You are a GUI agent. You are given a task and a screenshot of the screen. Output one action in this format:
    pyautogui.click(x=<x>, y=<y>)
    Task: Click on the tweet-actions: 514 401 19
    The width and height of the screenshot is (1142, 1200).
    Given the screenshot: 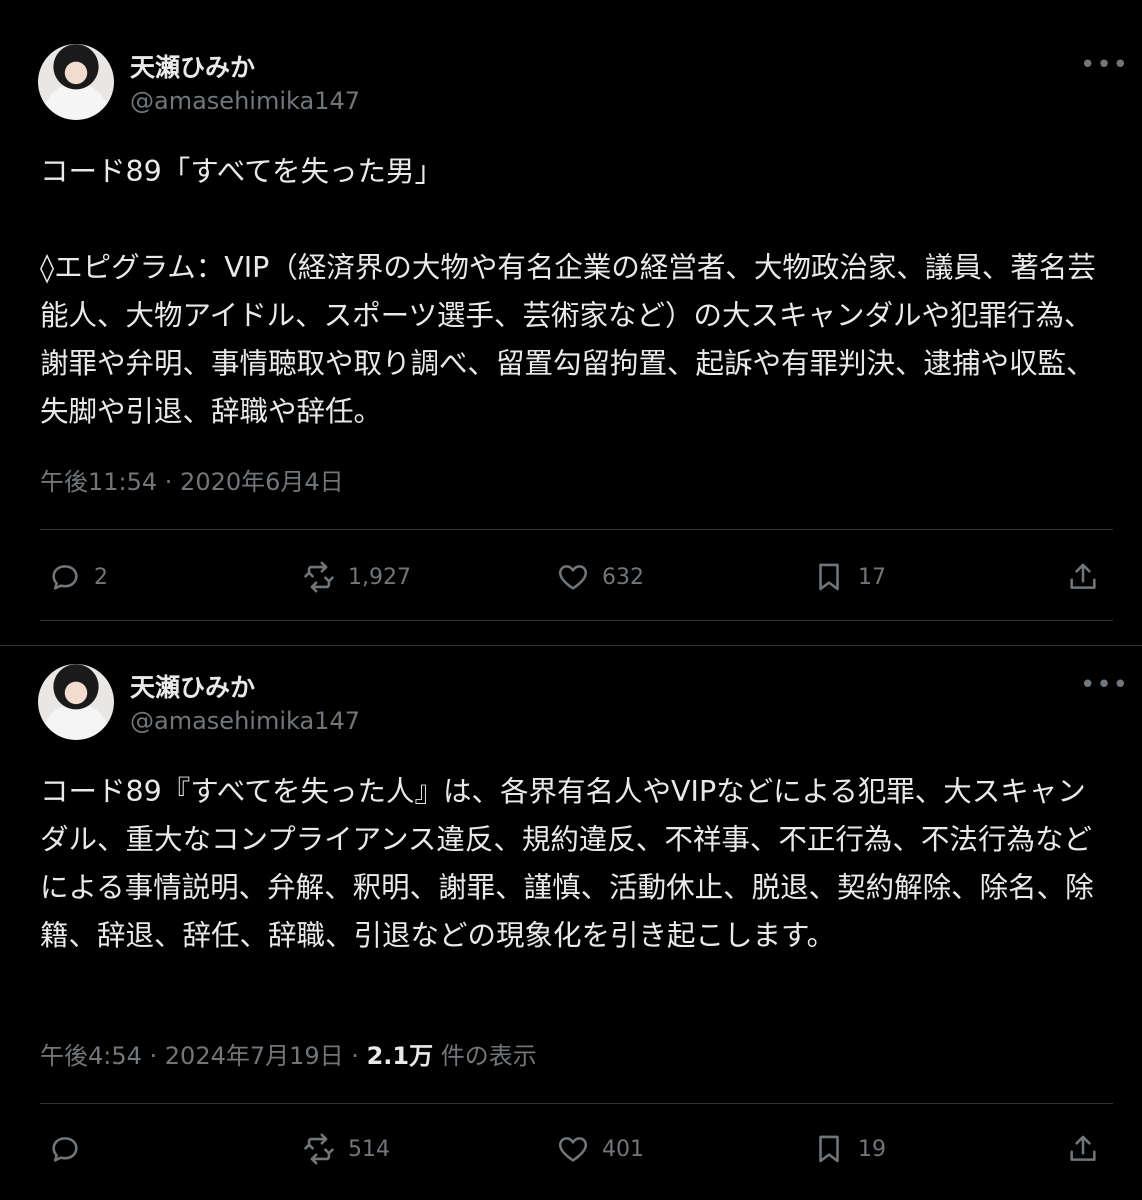 What is the action you would take?
    pyautogui.click(x=576, y=1149)
    